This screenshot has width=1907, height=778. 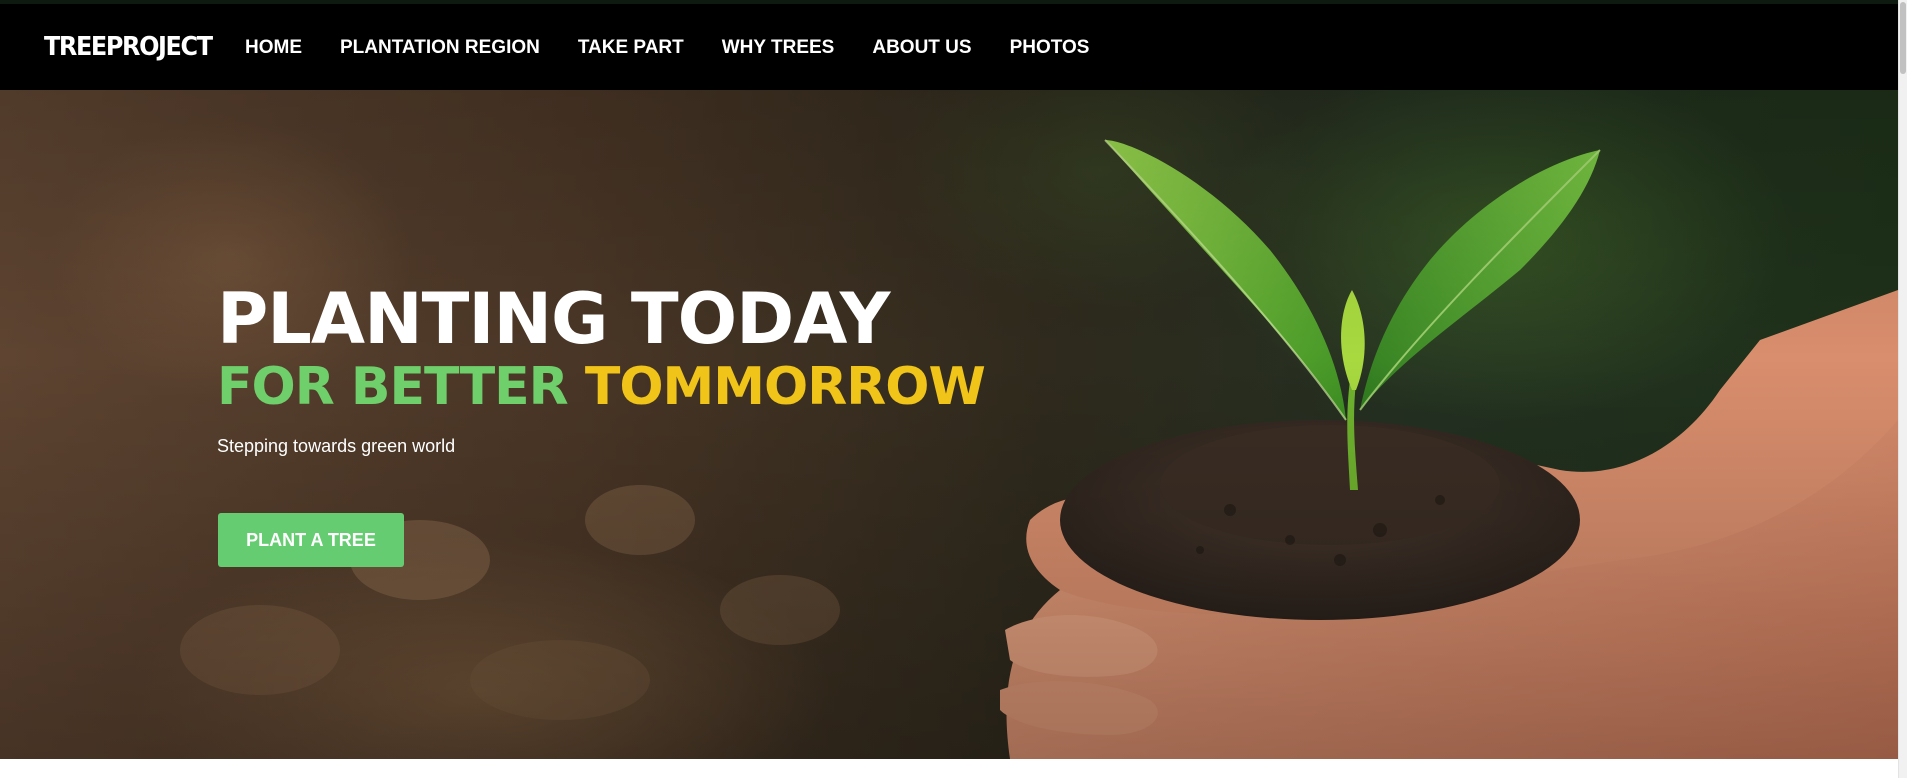 What do you see at coordinates (553, 319) in the screenshot?
I see `hero-headline-line1: PLANTING TODAY` at bounding box center [553, 319].